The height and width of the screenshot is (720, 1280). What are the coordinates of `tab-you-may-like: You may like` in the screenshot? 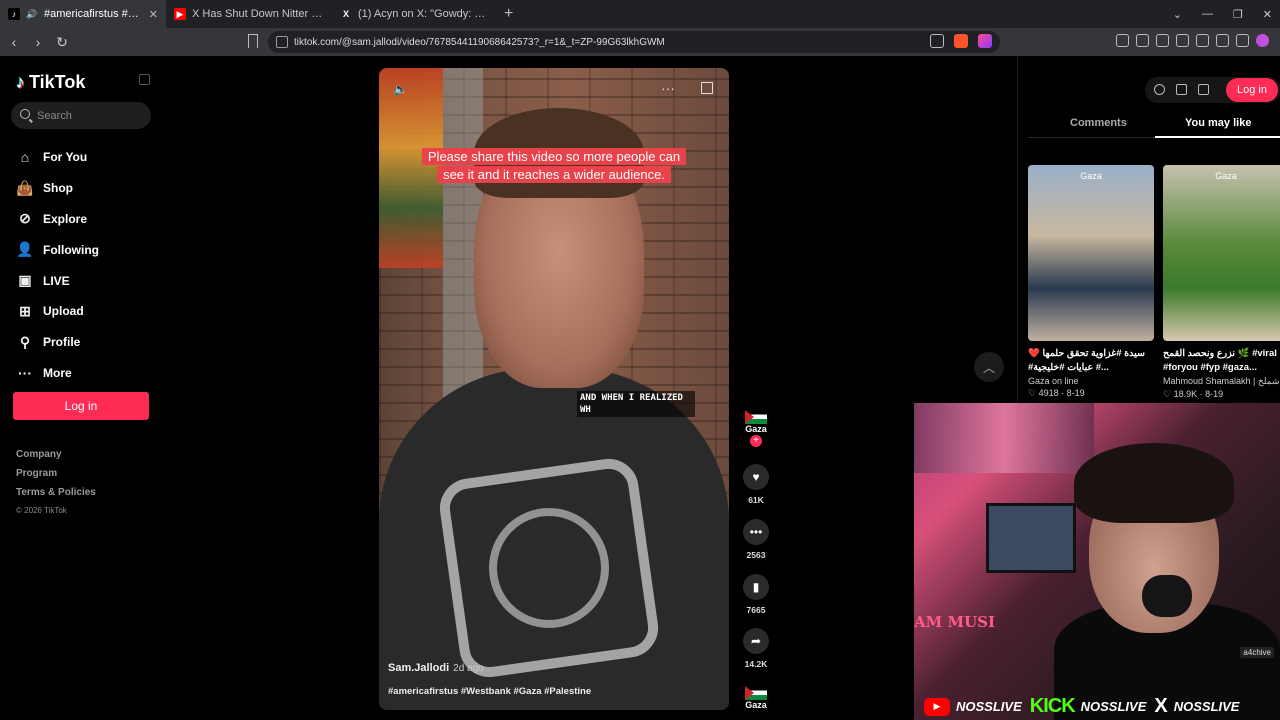 It's located at (1218, 123).